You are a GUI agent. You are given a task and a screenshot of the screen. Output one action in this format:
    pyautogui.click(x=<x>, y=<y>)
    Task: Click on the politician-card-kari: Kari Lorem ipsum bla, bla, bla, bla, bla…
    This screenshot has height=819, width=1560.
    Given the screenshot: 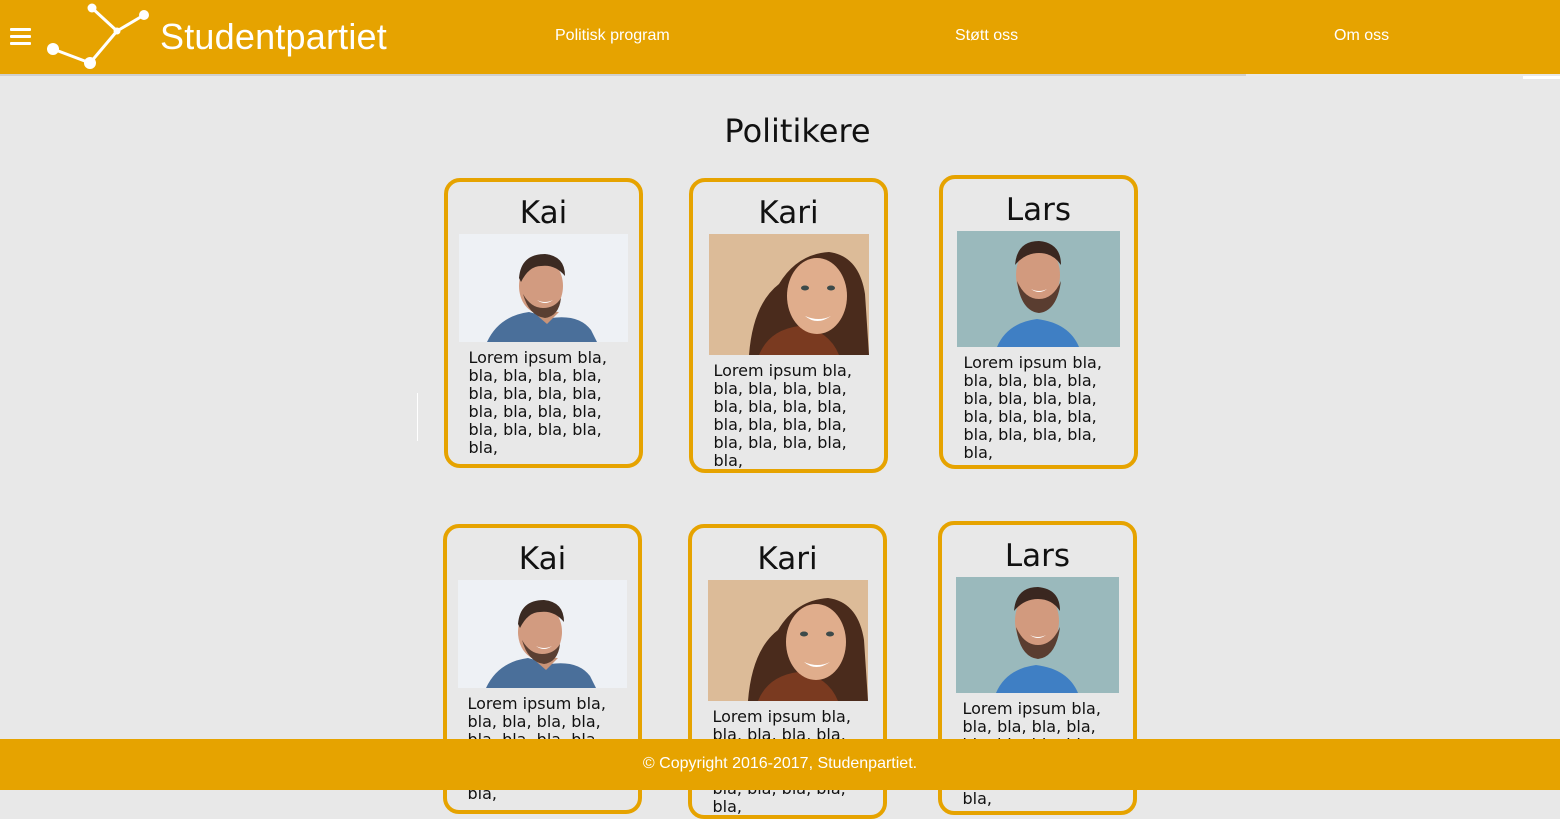 What is the action you would take?
    pyautogui.click(x=788, y=325)
    